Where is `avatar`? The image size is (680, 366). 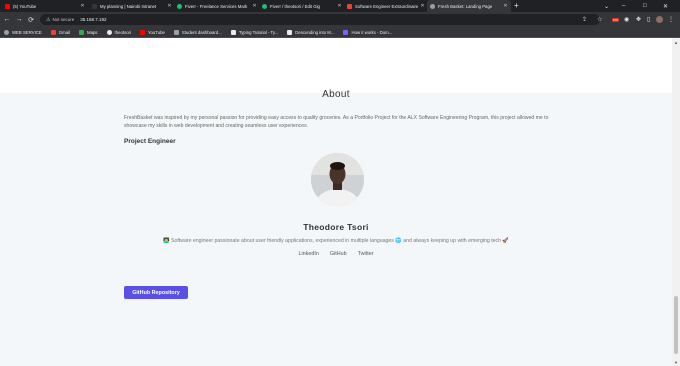
avatar is located at coordinates (337, 179).